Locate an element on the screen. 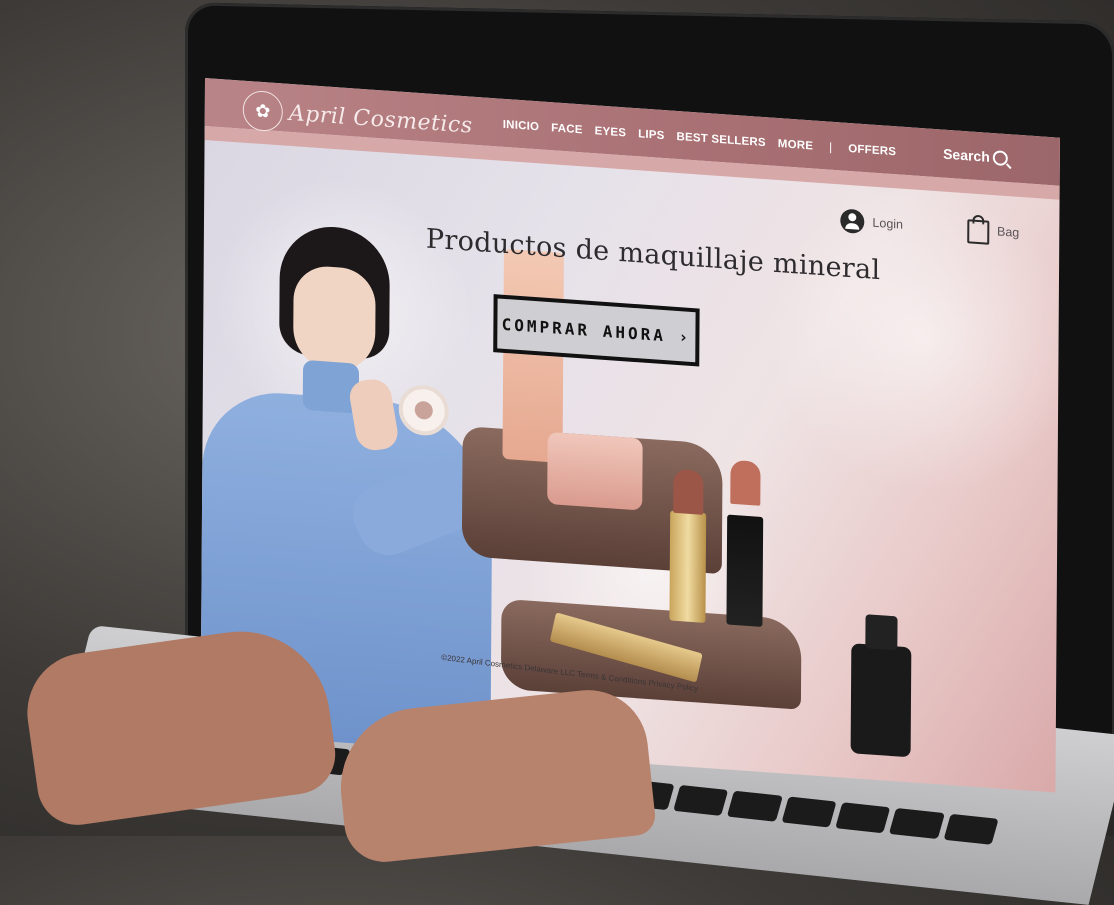 This screenshot has width=1114, height=905. nav-item-face: FACE is located at coordinates (567, 129).